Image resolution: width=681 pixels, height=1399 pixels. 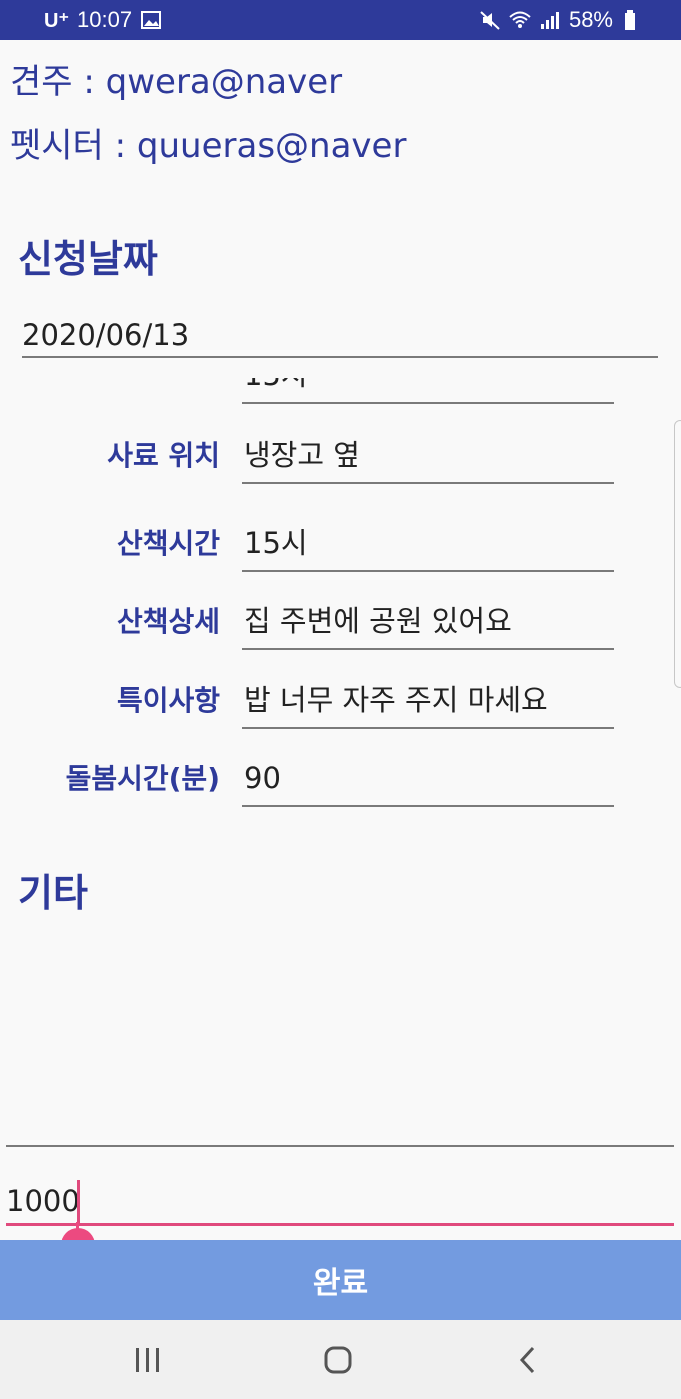 What do you see at coordinates (632, 20) in the screenshot?
I see `battery-icon` at bounding box center [632, 20].